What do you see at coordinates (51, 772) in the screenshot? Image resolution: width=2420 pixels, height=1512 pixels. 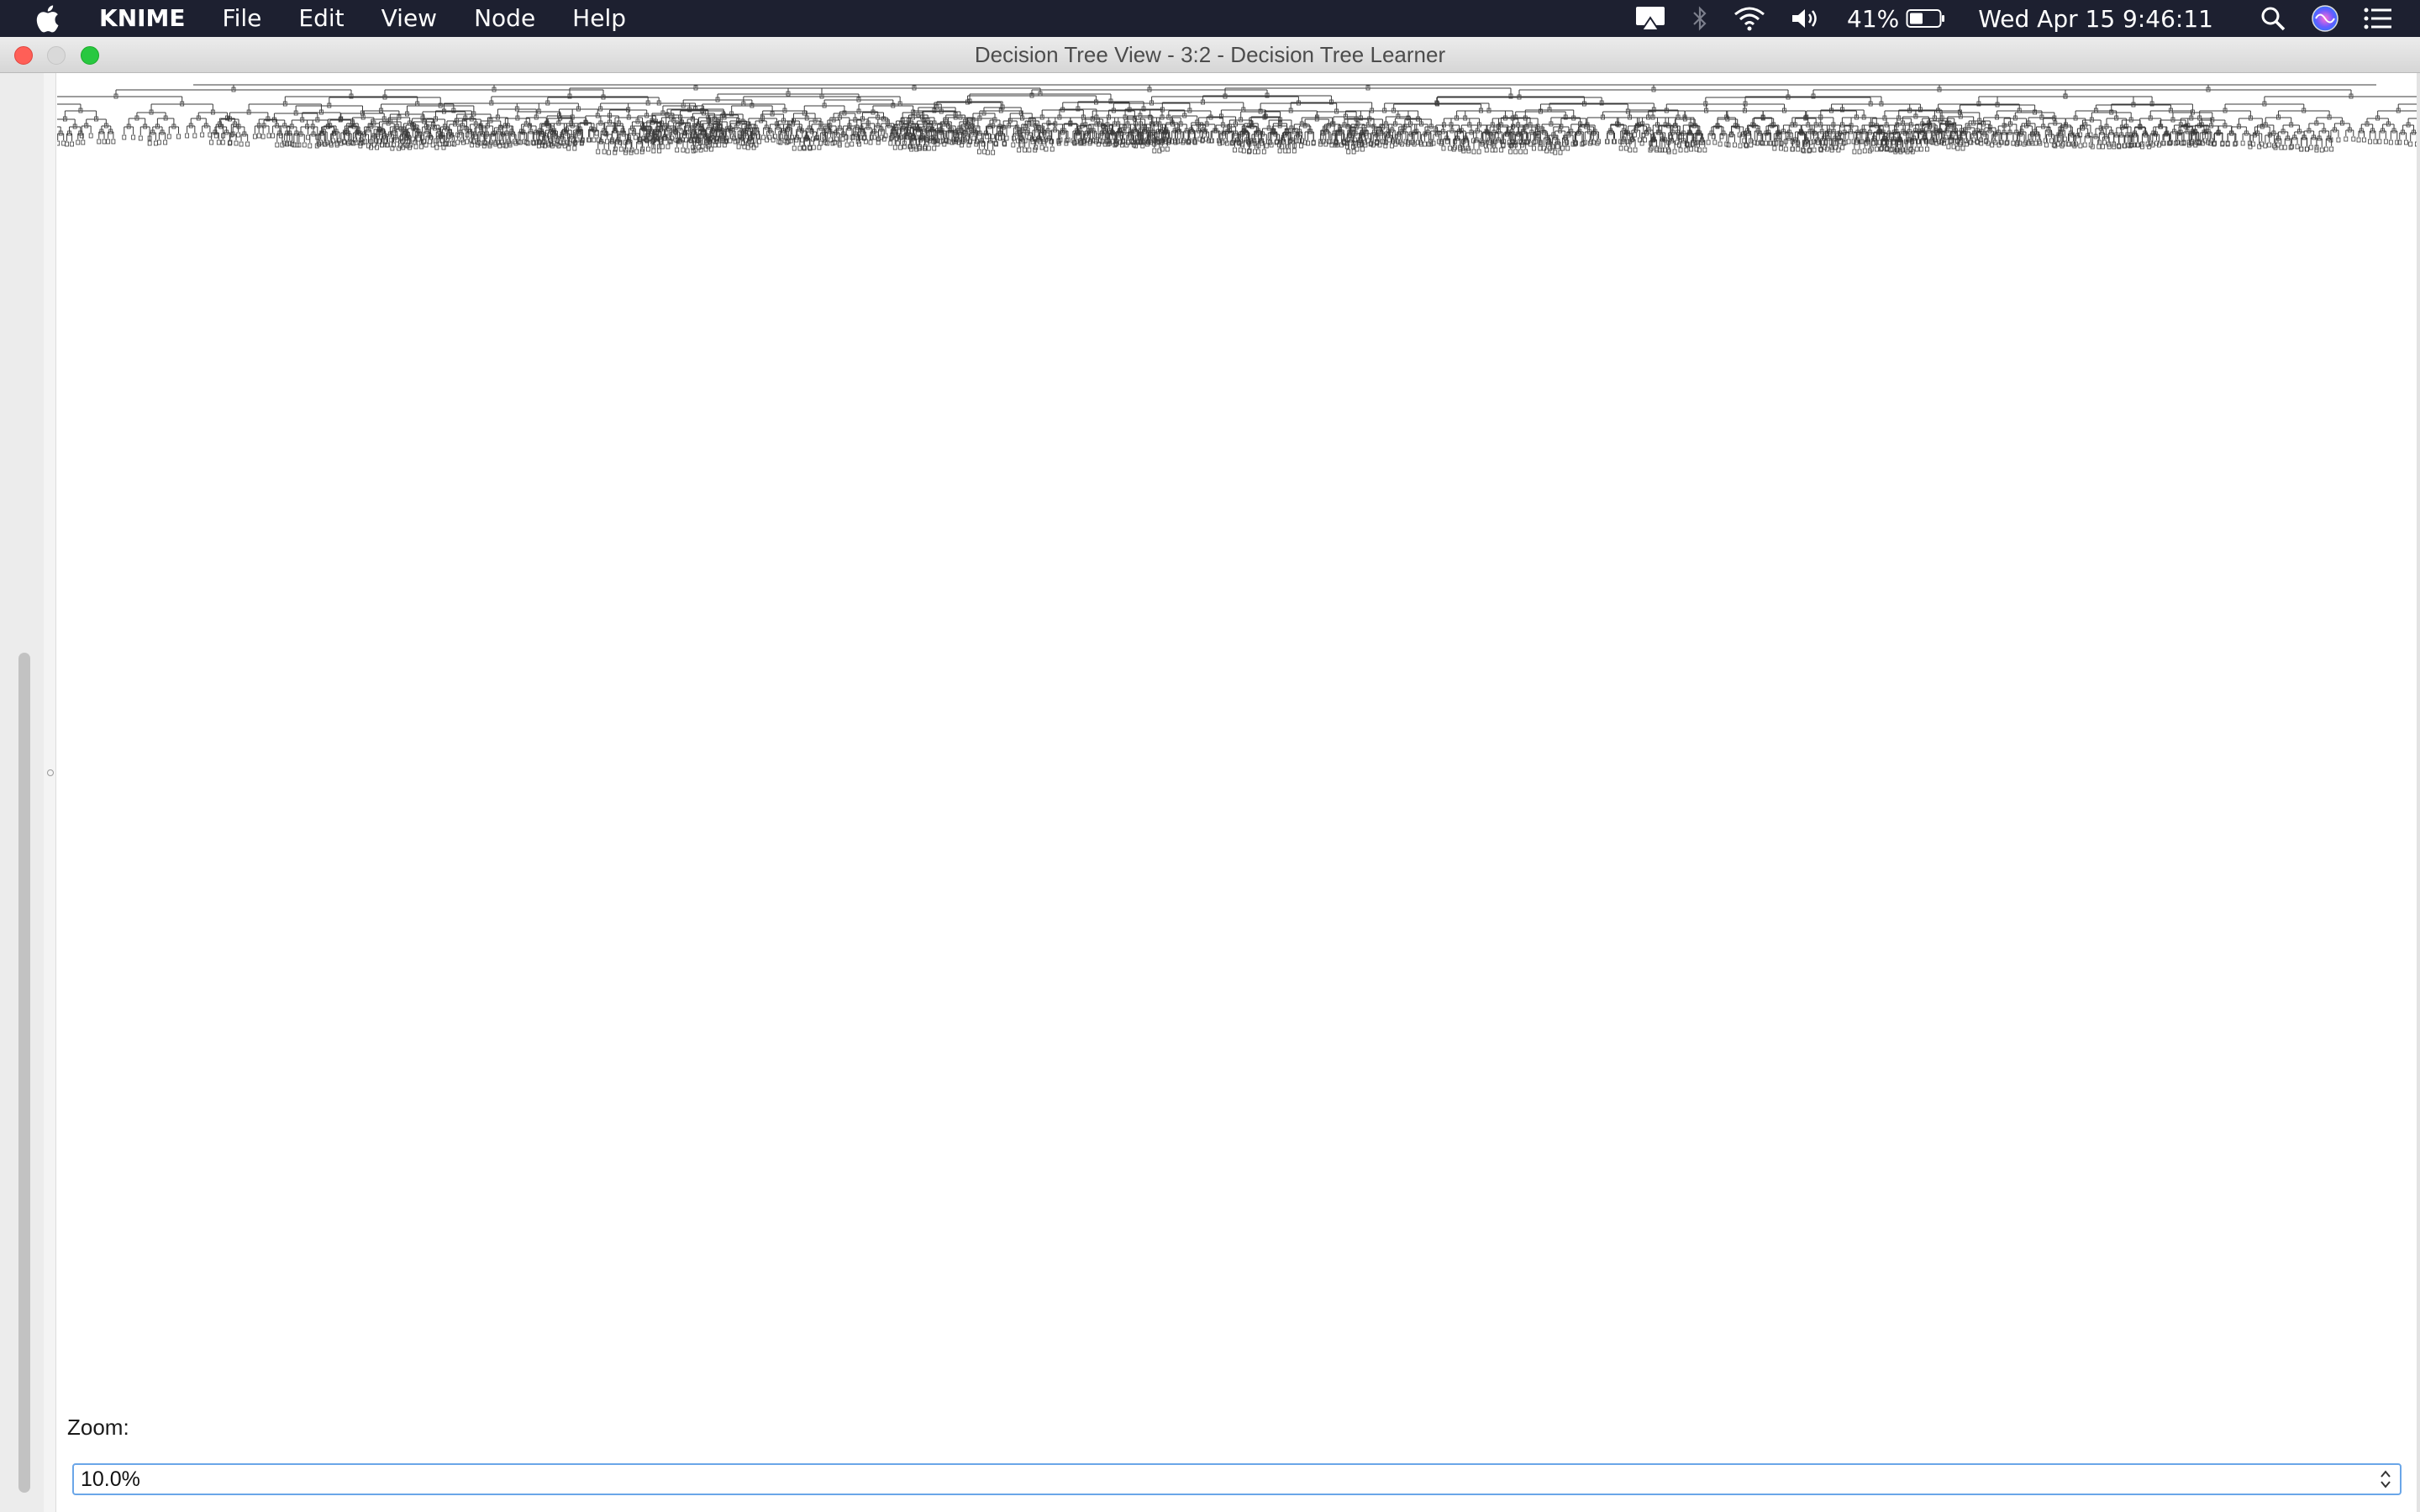 I see `divider-grip-icon` at bounding box center [51, 772].